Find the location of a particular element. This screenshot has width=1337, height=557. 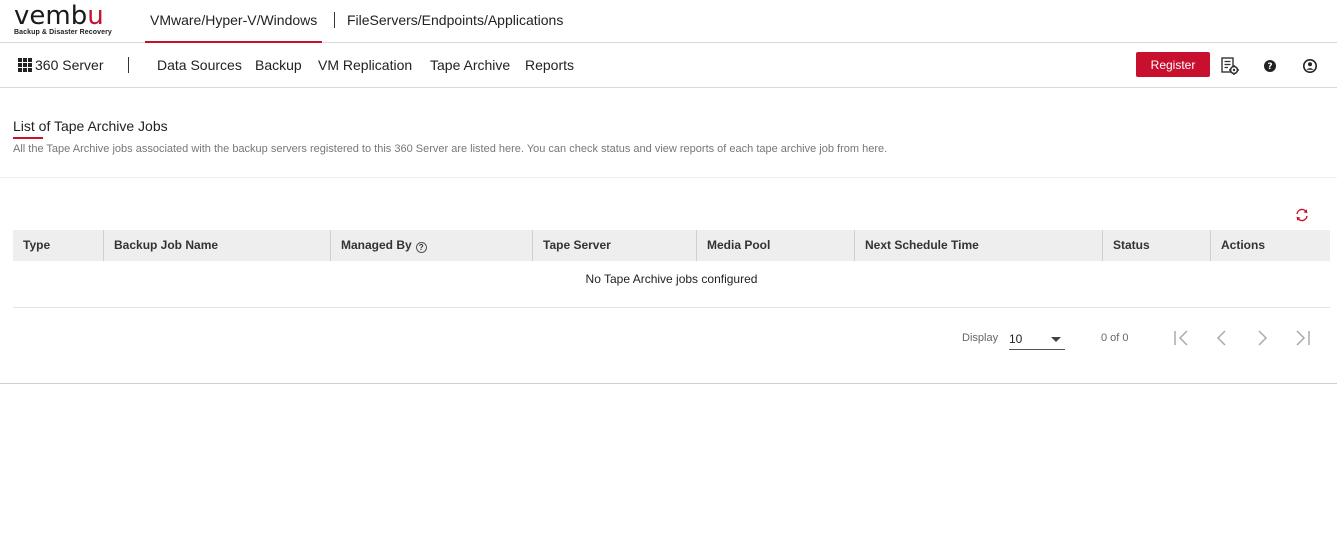

column-managed-by: Managed By? is located at coordinates (432, 245).